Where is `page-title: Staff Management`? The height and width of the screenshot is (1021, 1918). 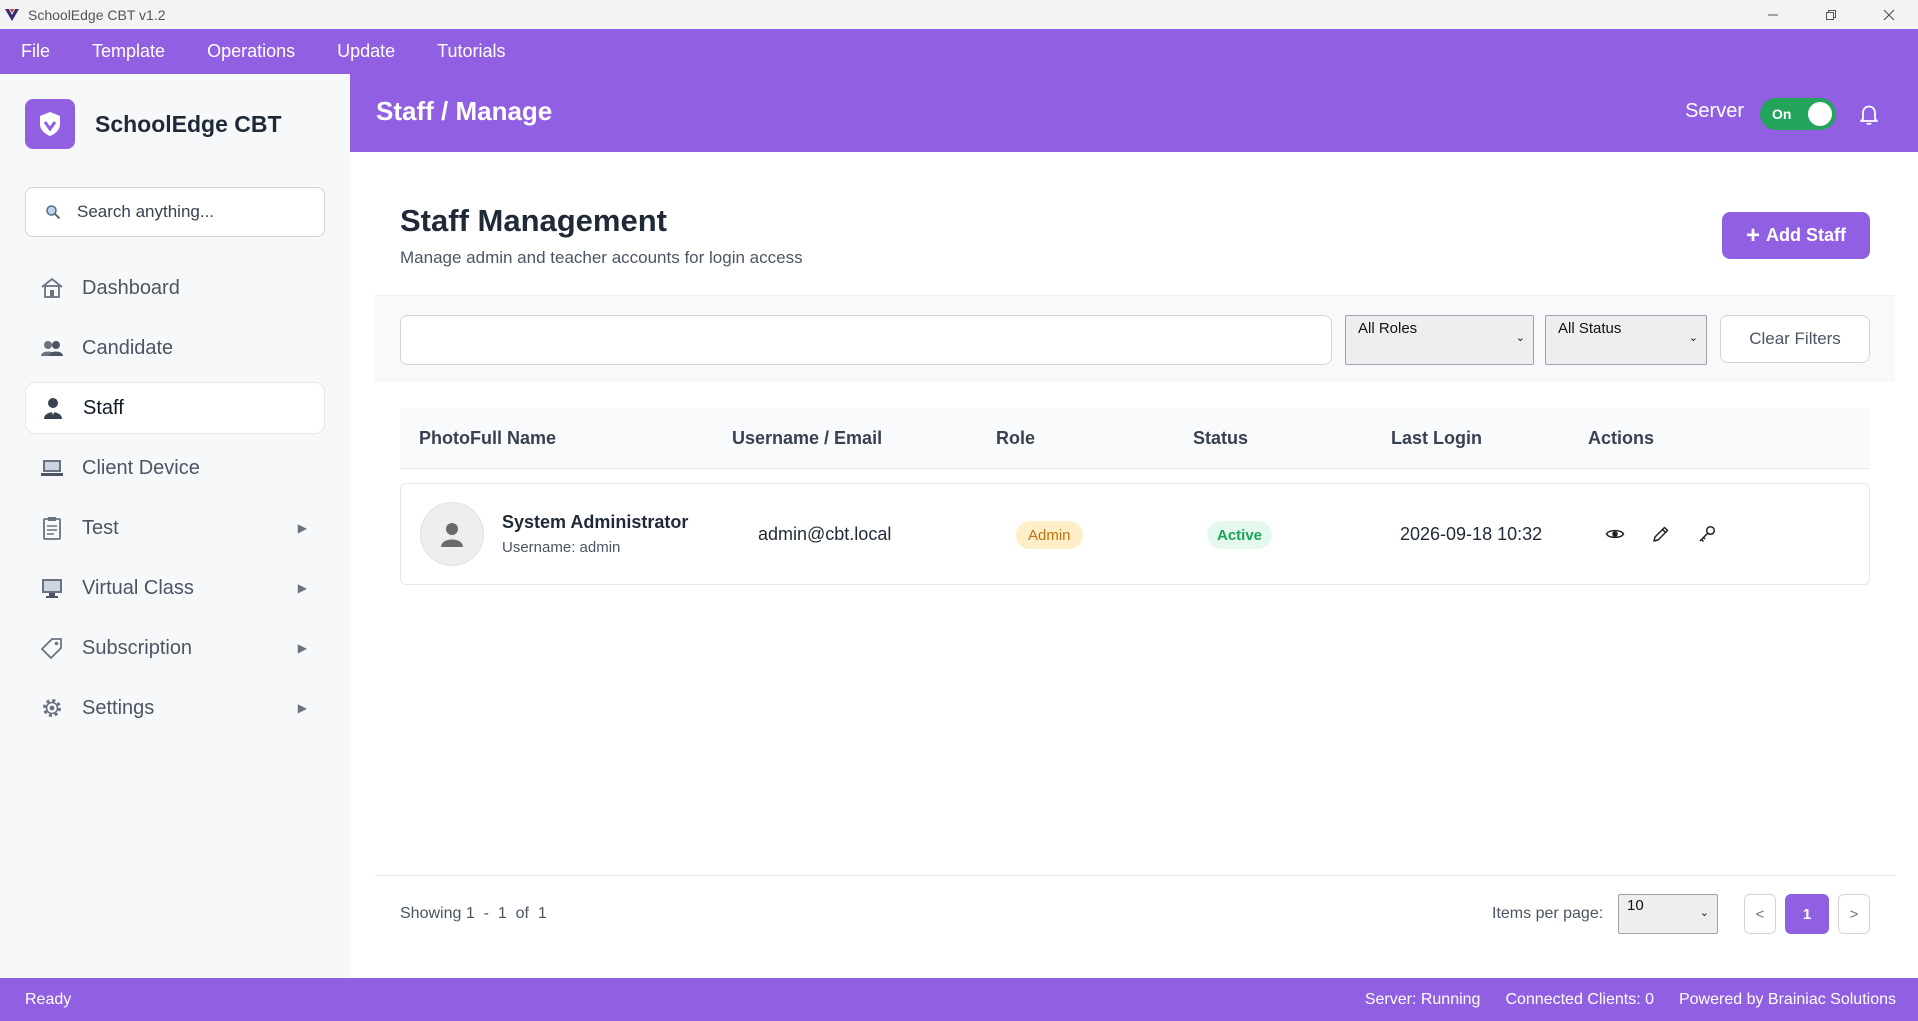
page-title: Staff Management is located at coordinates (533, 220).